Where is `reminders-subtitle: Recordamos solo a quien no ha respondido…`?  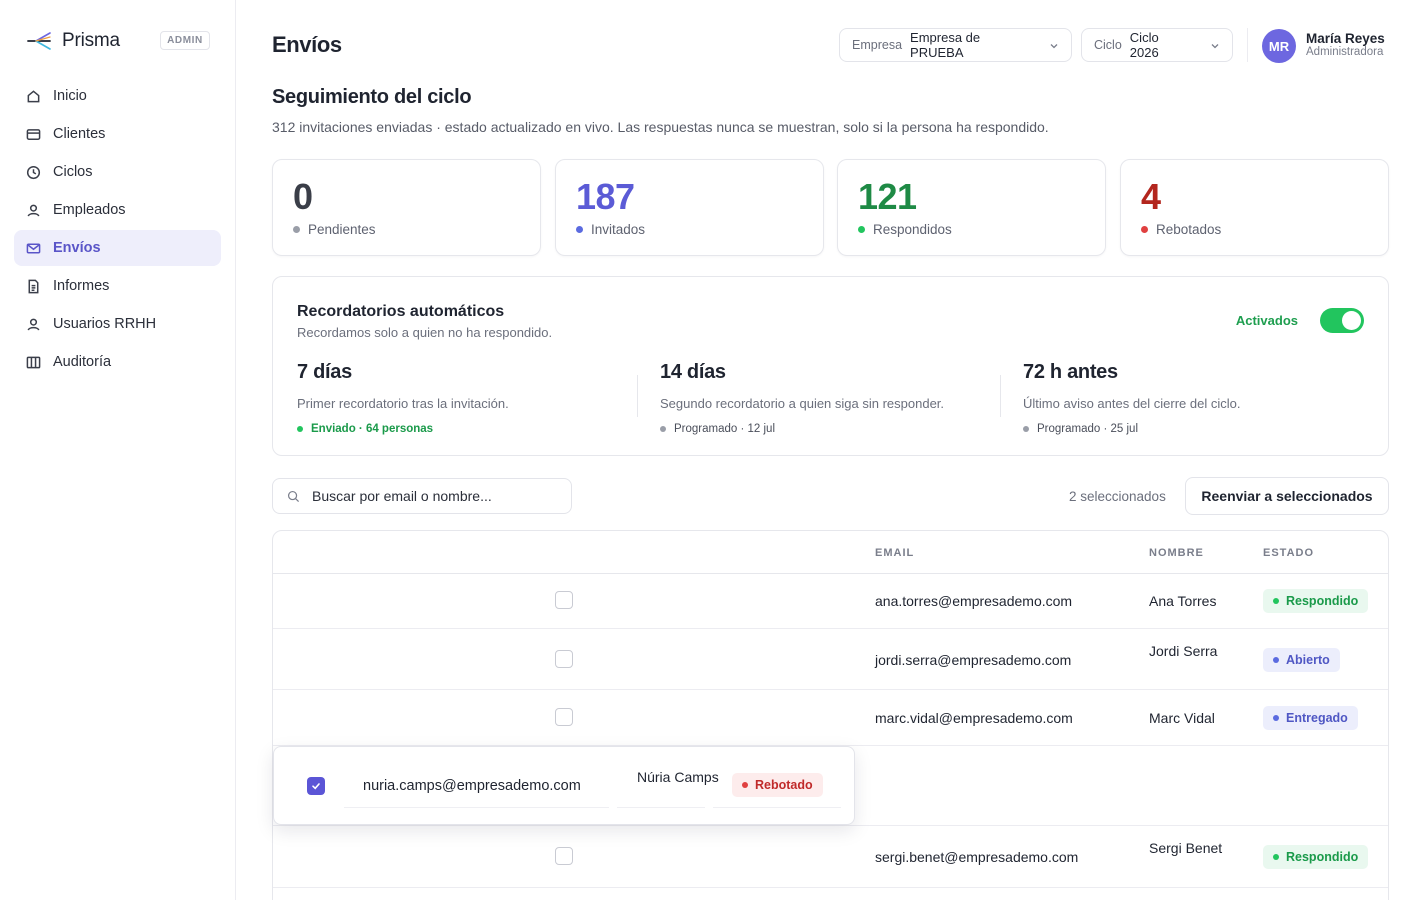
reminders-subtitle: Recordamos solo a quien no ha respondido… is located at coordinates (425, 332).